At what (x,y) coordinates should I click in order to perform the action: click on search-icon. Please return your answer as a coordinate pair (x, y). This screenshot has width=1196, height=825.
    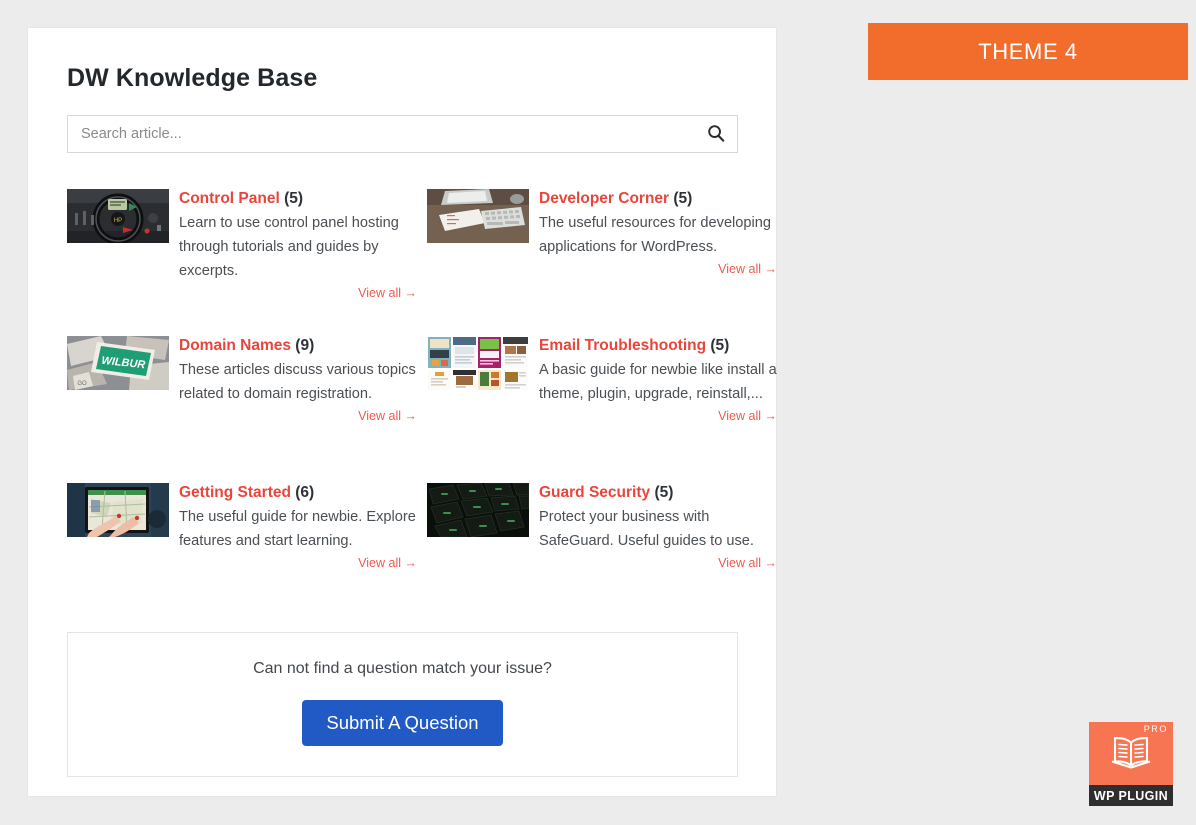
    Looking at the image, I should click on (716, 134).